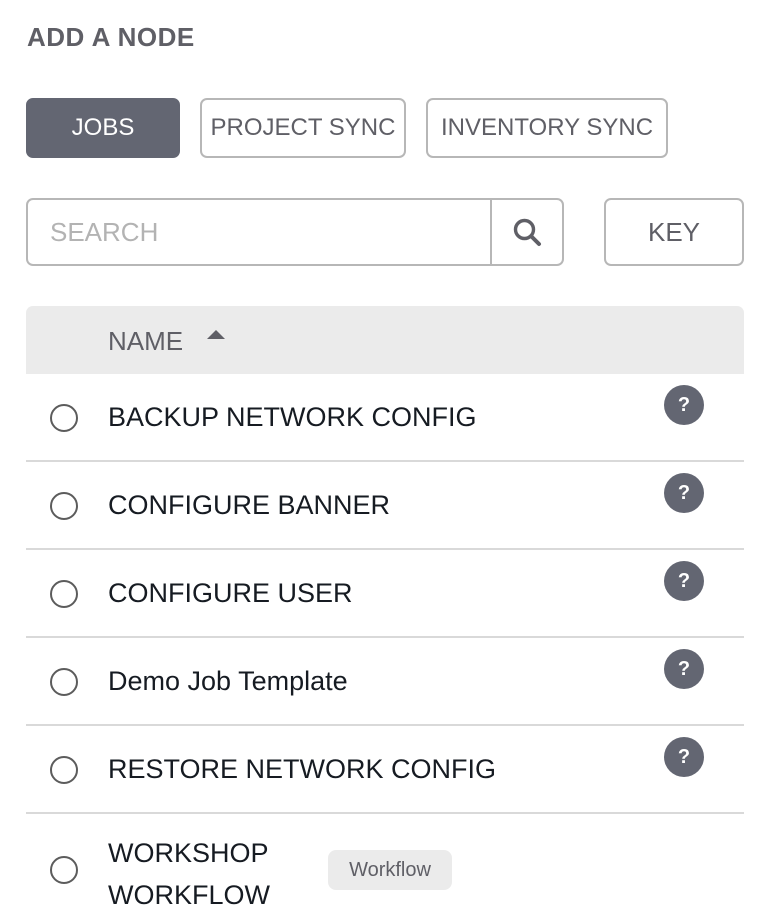 Image resolution: width=774 pixels, height=922 pixels. What do you see at coordinates (249, 505) in the screenshot?
I see `row-name: CONFIGURE BANNER` at bounding box center [249, 505].